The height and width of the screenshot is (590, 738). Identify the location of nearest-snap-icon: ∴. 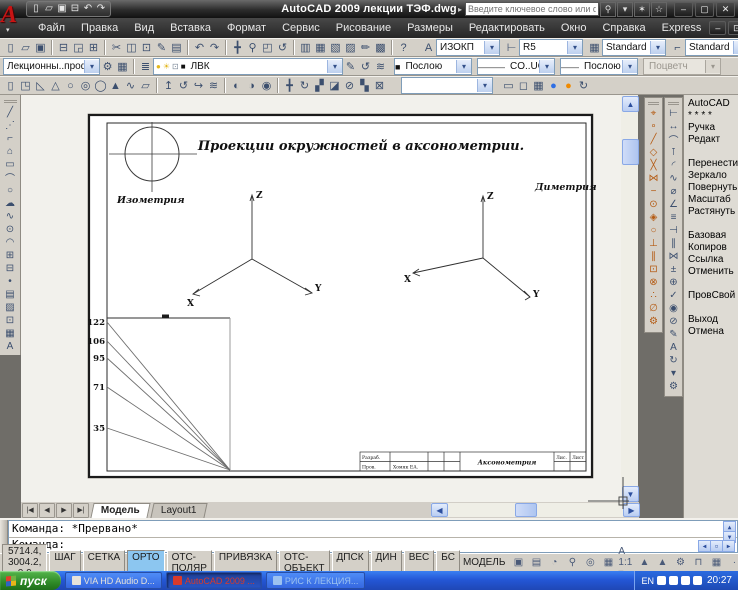
(653, 295).